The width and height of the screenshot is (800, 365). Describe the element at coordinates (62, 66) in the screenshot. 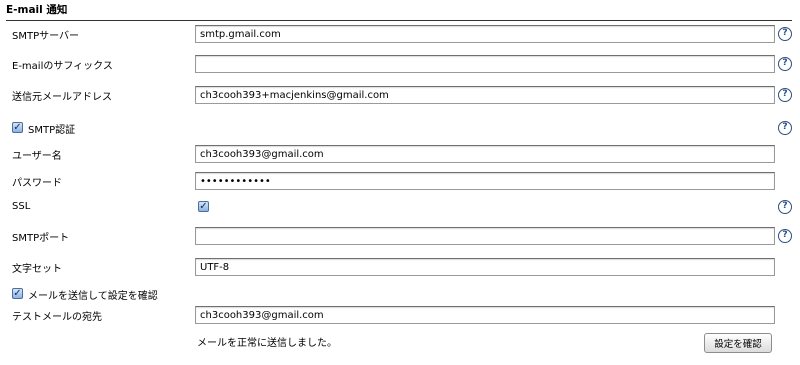

I see `email-suffix-label: E-mailのサフィックス` at that location.